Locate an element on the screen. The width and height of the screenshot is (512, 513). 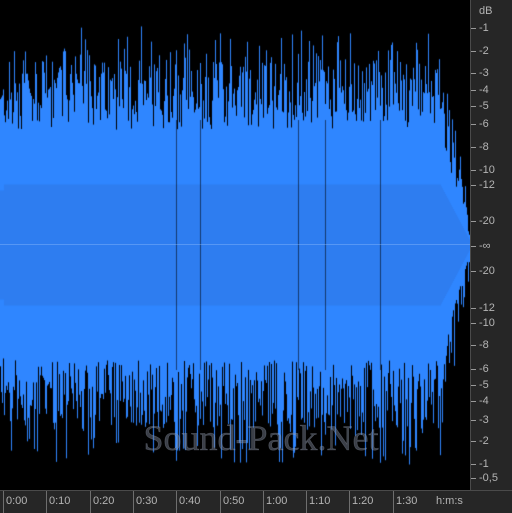
time-tick-label: 0:20 is located at coordinates (104, 501).